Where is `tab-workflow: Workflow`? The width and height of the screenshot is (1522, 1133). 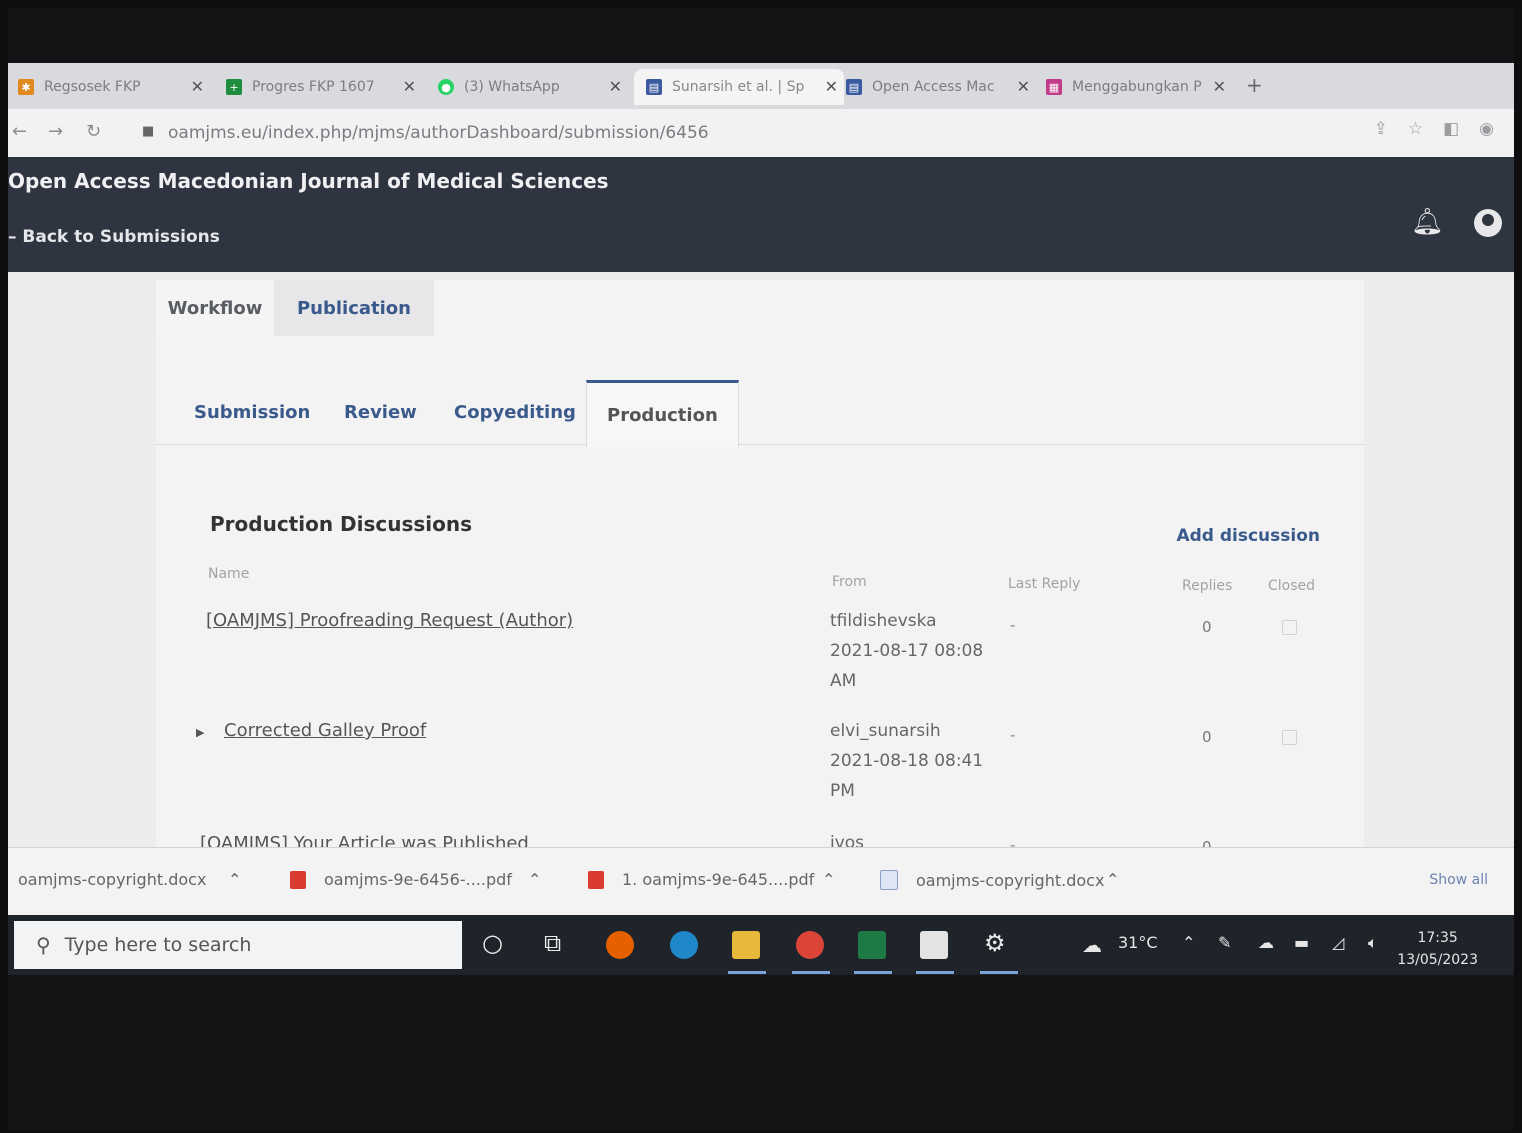
tab-workflow: Workflow is located at coordinates (215, 308).